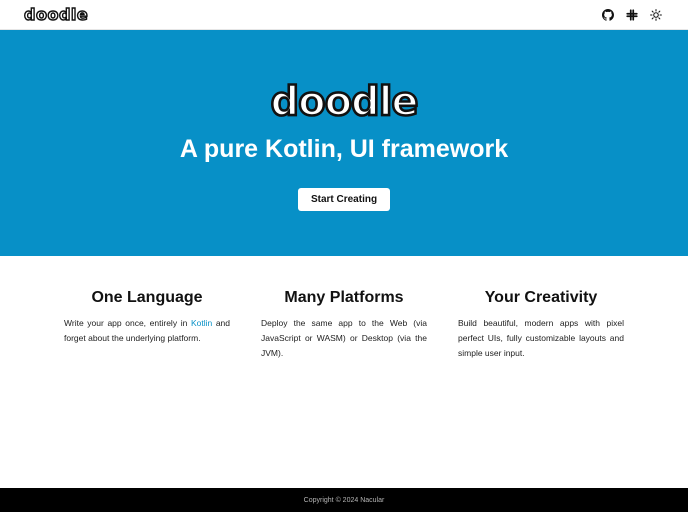 This screenshot has height=512, width=688. Describe the element at coordinates (344, 149) in the screenshot. I see `hero-title: A pure Kotlin, UI framework` at that location.